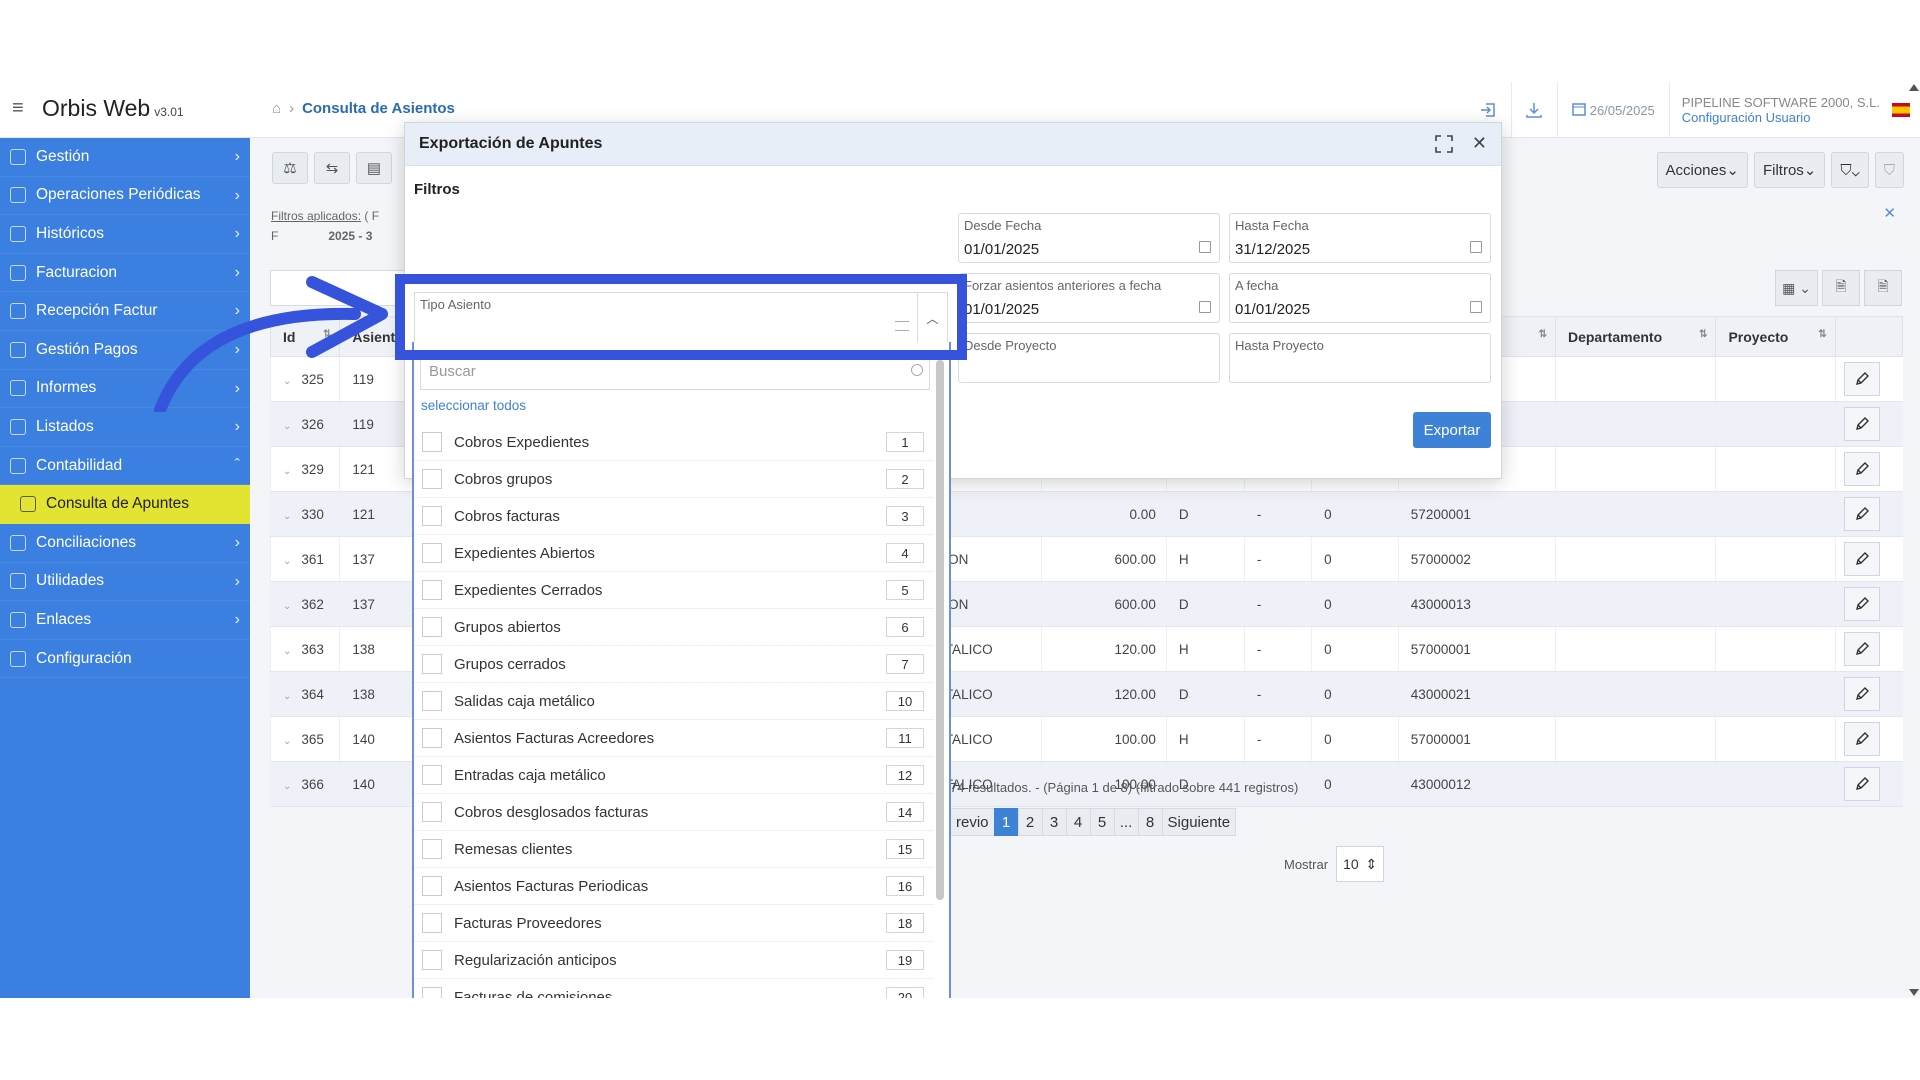 Image resolution: width=1920 pixels, height=1080 pixels. What do you see at coordinates (674, 442) in the screenshot?
I see `dropdown-option: Cobros Expedientes 1` at bounding box center [674, 442].